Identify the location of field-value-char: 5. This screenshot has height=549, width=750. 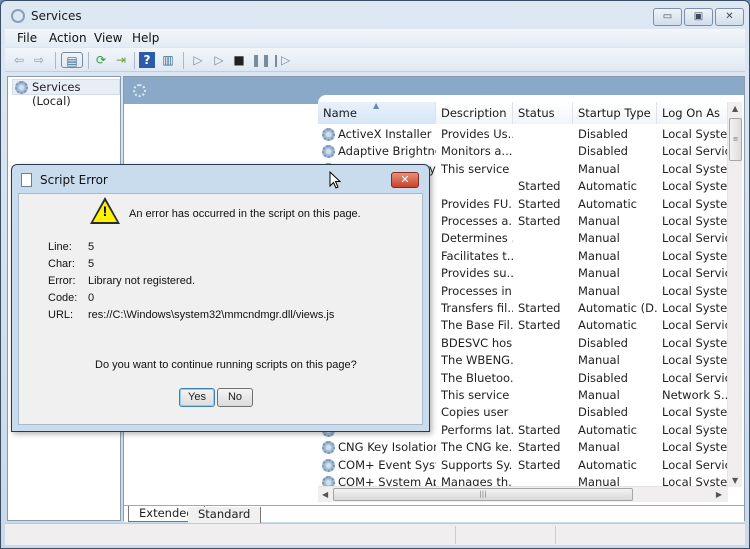
(91, 264).